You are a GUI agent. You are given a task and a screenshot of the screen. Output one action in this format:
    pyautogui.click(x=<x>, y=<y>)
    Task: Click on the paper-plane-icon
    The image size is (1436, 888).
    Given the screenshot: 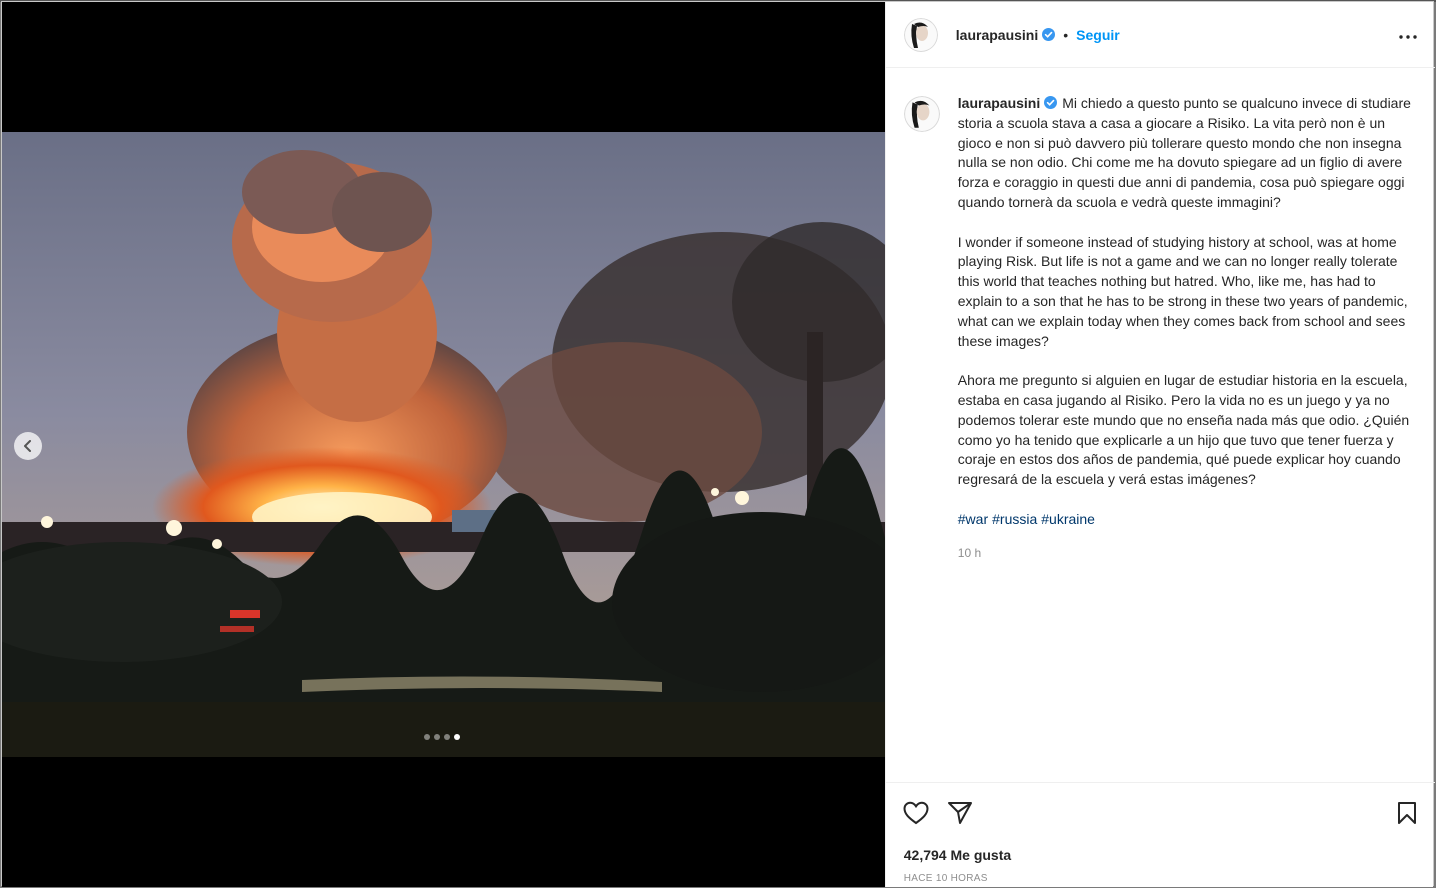 What is the action you would take?
    pyautogui.click(x=959, y=813)
    